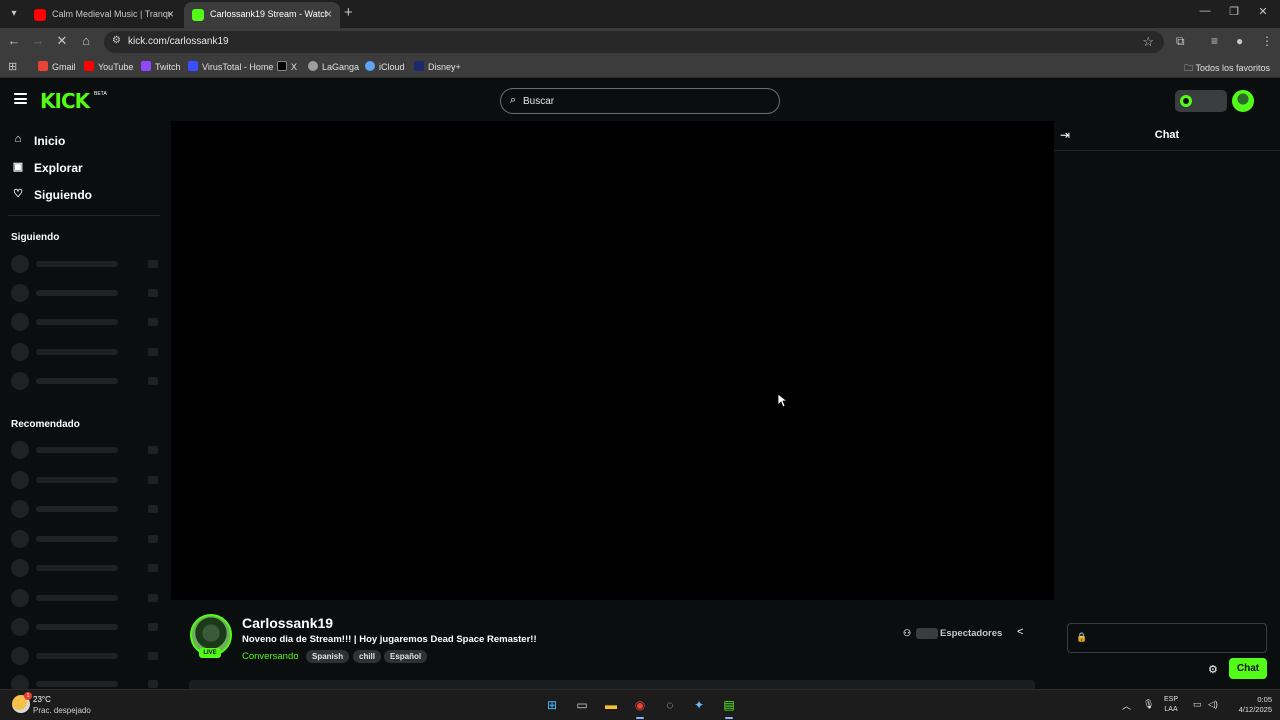  Describe the element at coordinates (65, 101) in the screenshot. I see `kick-logo: KICK` at that location.